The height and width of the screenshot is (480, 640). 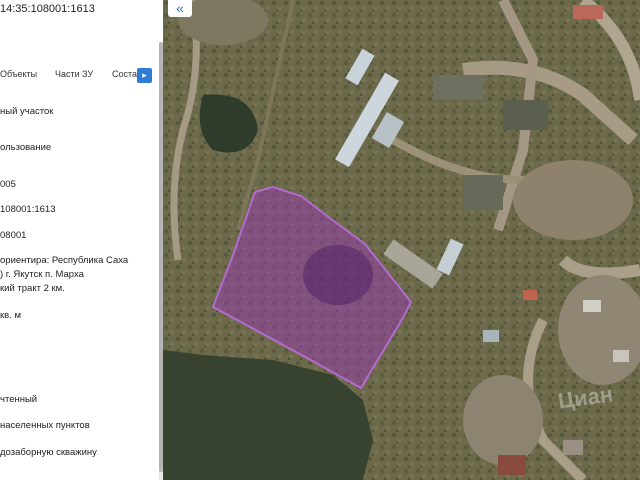 I want to click on field-quarter: 08001, so click(x=13, y=235).